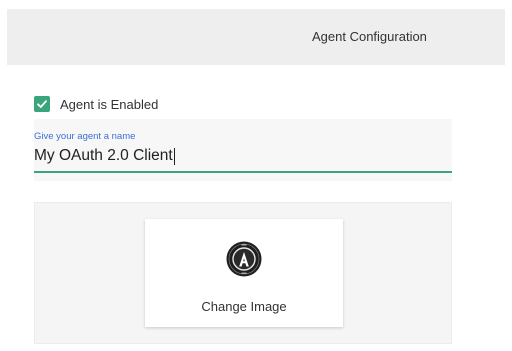 This screenshot has height=351, width=512. I want to click on checkmark-icon, so click(42, 104).